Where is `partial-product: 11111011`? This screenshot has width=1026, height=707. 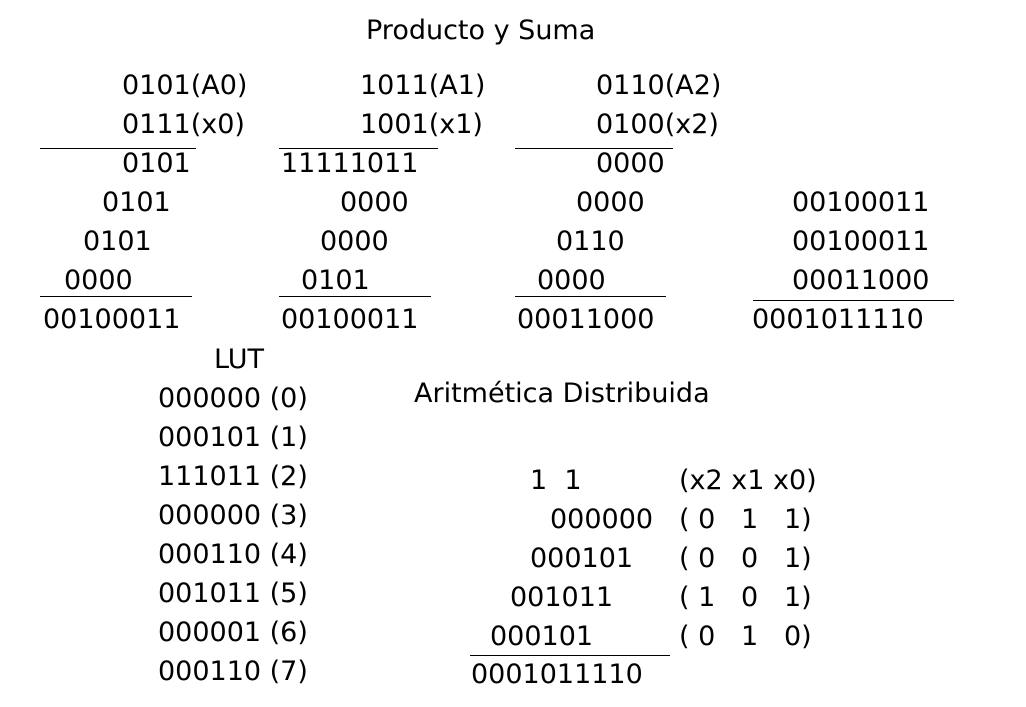
partial-product: 11111011 is located at coordinates (350, 163).